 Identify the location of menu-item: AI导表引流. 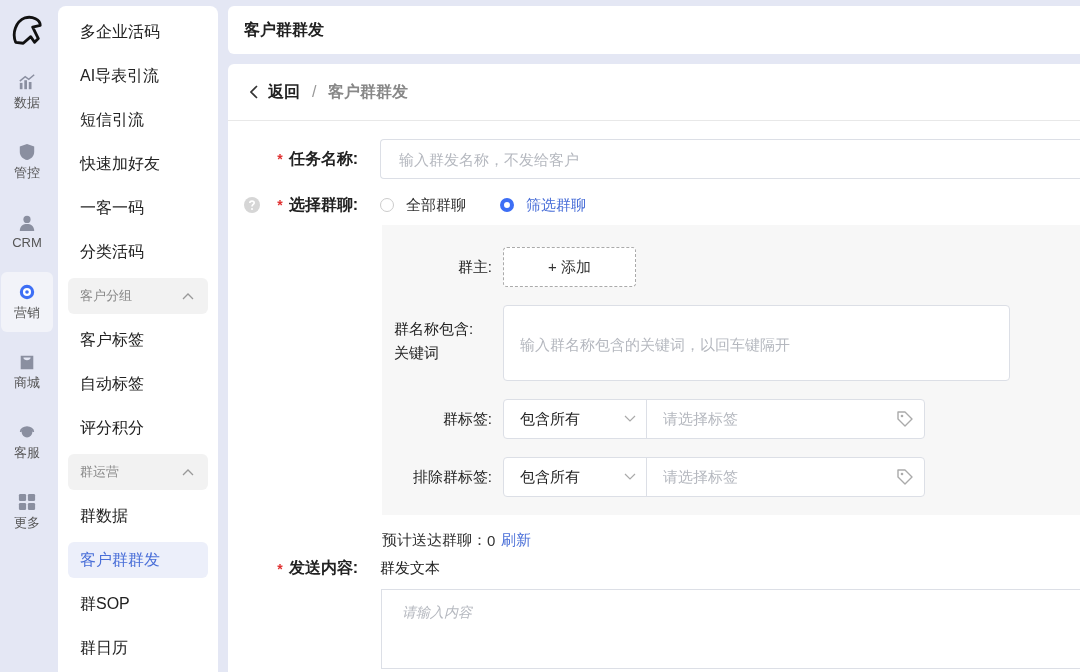
(138, 76).